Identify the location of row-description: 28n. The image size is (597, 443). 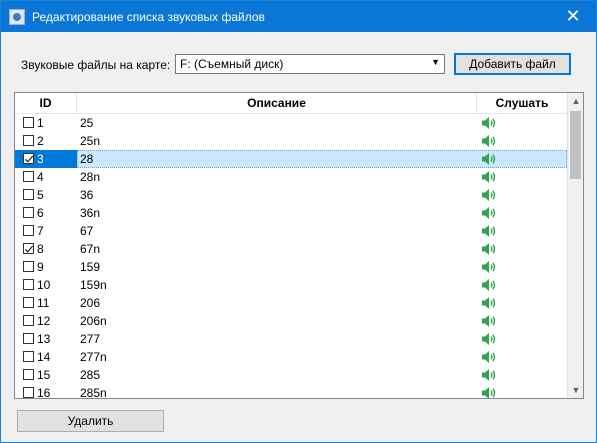
(90, 177).